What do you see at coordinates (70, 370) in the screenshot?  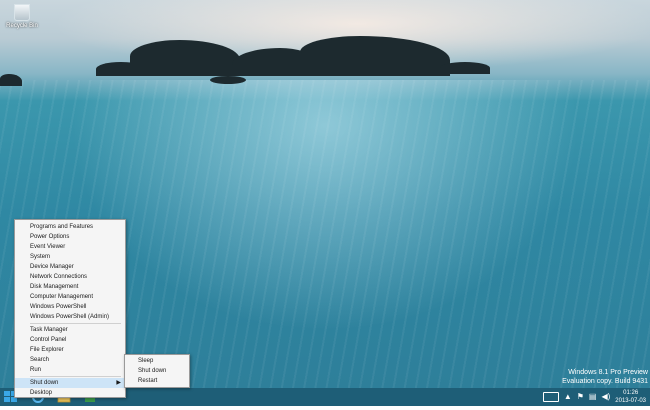 I see `menu-item-run: Run` at bounding box center [70, 370].